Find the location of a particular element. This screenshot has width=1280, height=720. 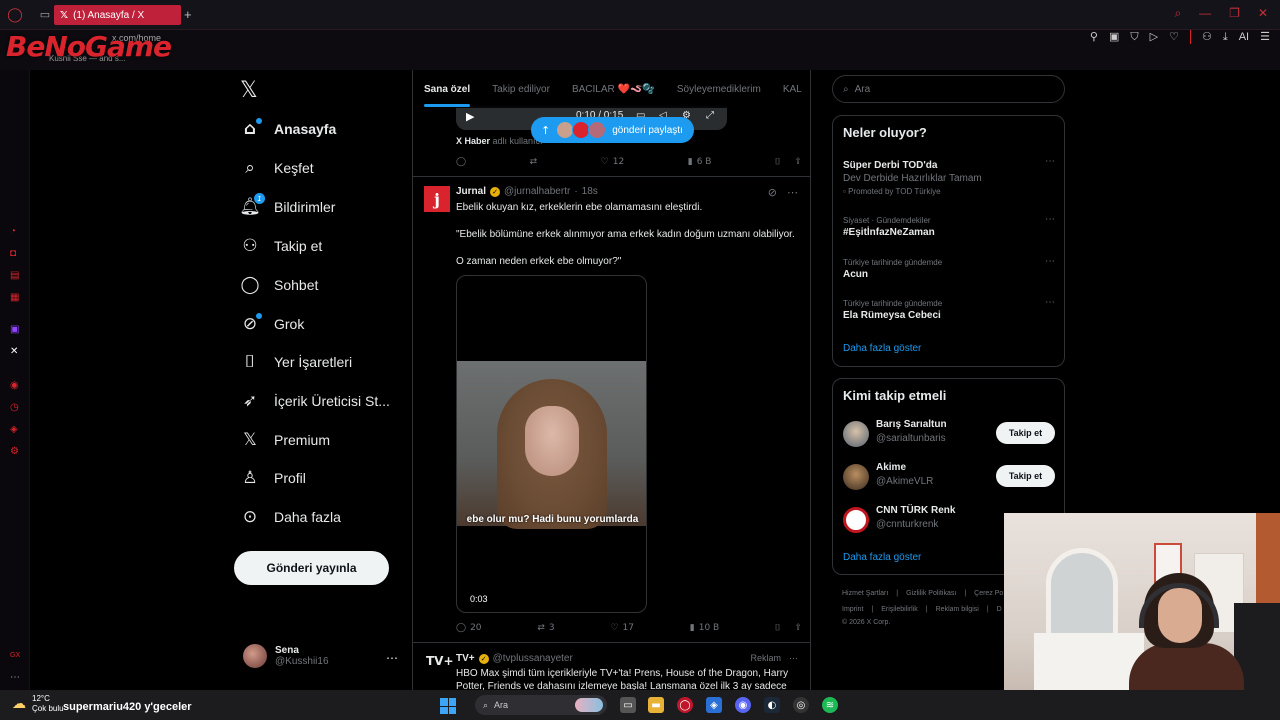

weather-widget: ☁ 12°C Çok bulu is located at coordinates (38, 704).